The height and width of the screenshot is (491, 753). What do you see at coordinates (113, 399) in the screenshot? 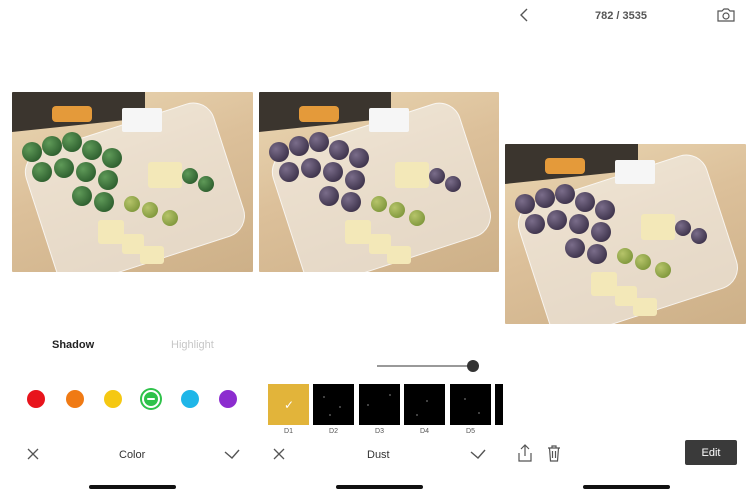
I see `swatch-yellow` at bounding box center [113, 399].